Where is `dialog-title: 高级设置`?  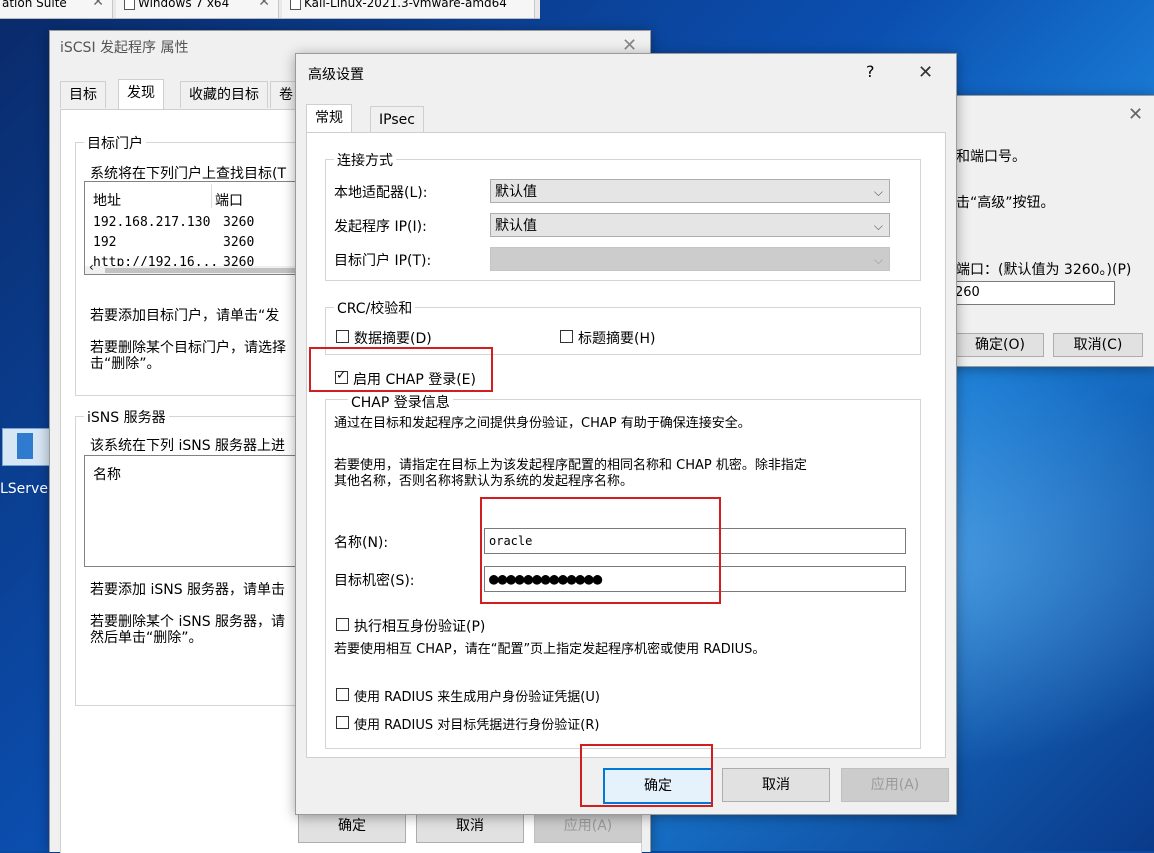 dialog-title: 高级设置 is located at coordinates (336, 75).